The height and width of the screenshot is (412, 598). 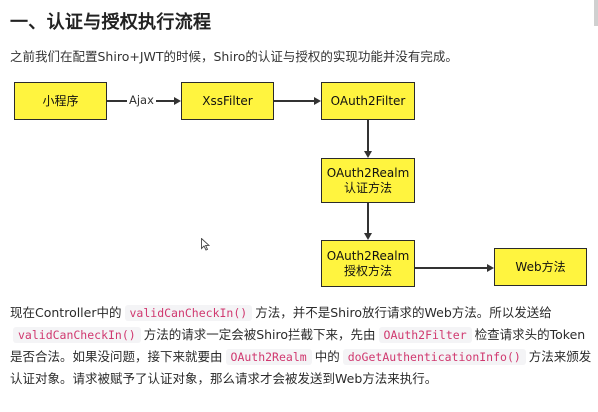 I want to click on node-oauth2filter-label: OAuth2Filter, so click(x=368, y=100).